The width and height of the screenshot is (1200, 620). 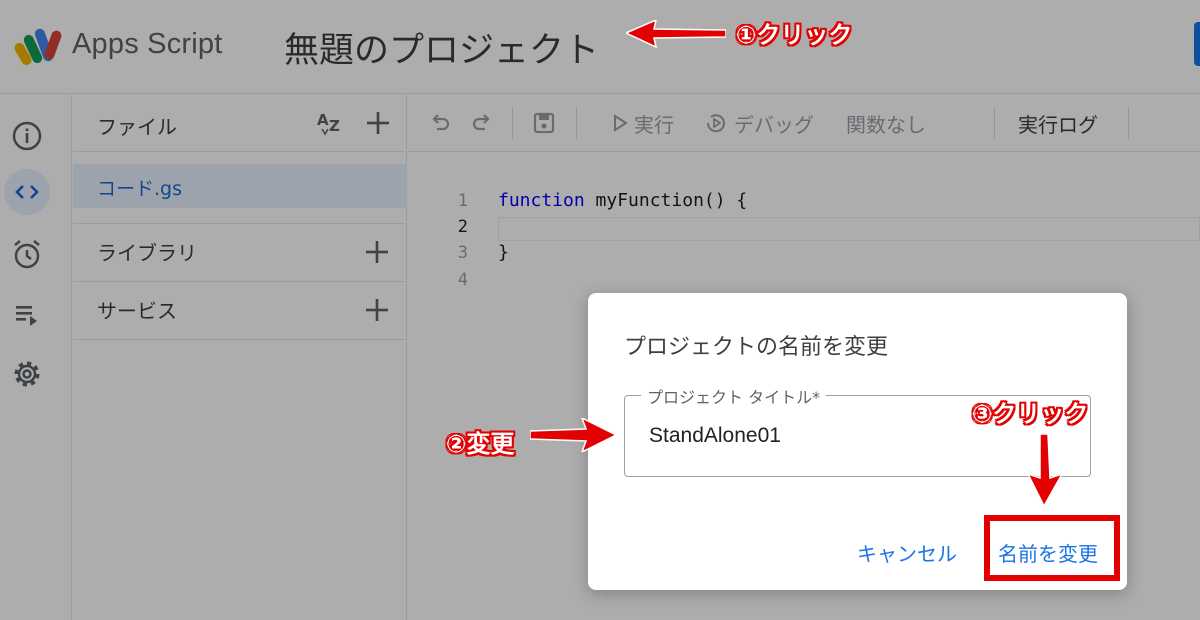 I want to click on cancel-button: キャンセル, so click(x=907, y=552).